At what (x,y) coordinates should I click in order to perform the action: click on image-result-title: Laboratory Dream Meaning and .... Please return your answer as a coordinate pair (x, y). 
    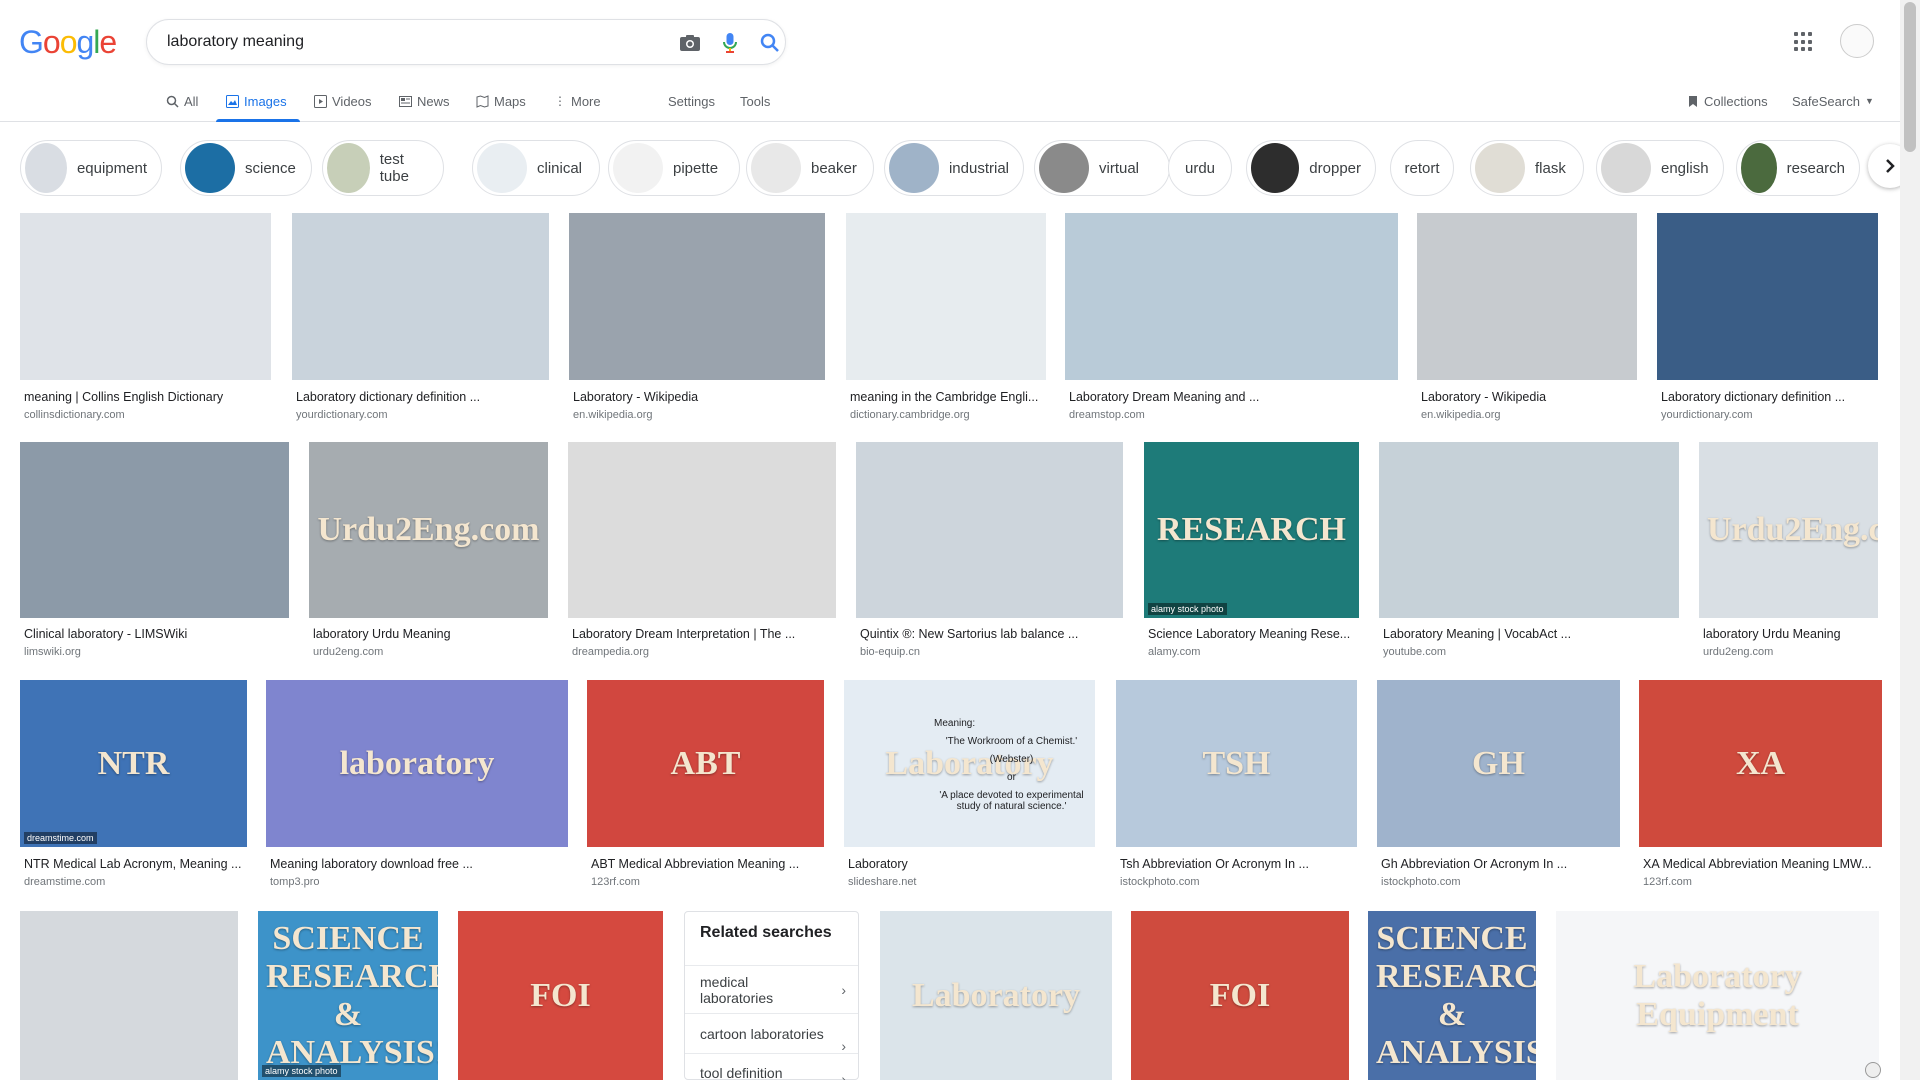
    Looking at the image, I should click on (1232, 397).